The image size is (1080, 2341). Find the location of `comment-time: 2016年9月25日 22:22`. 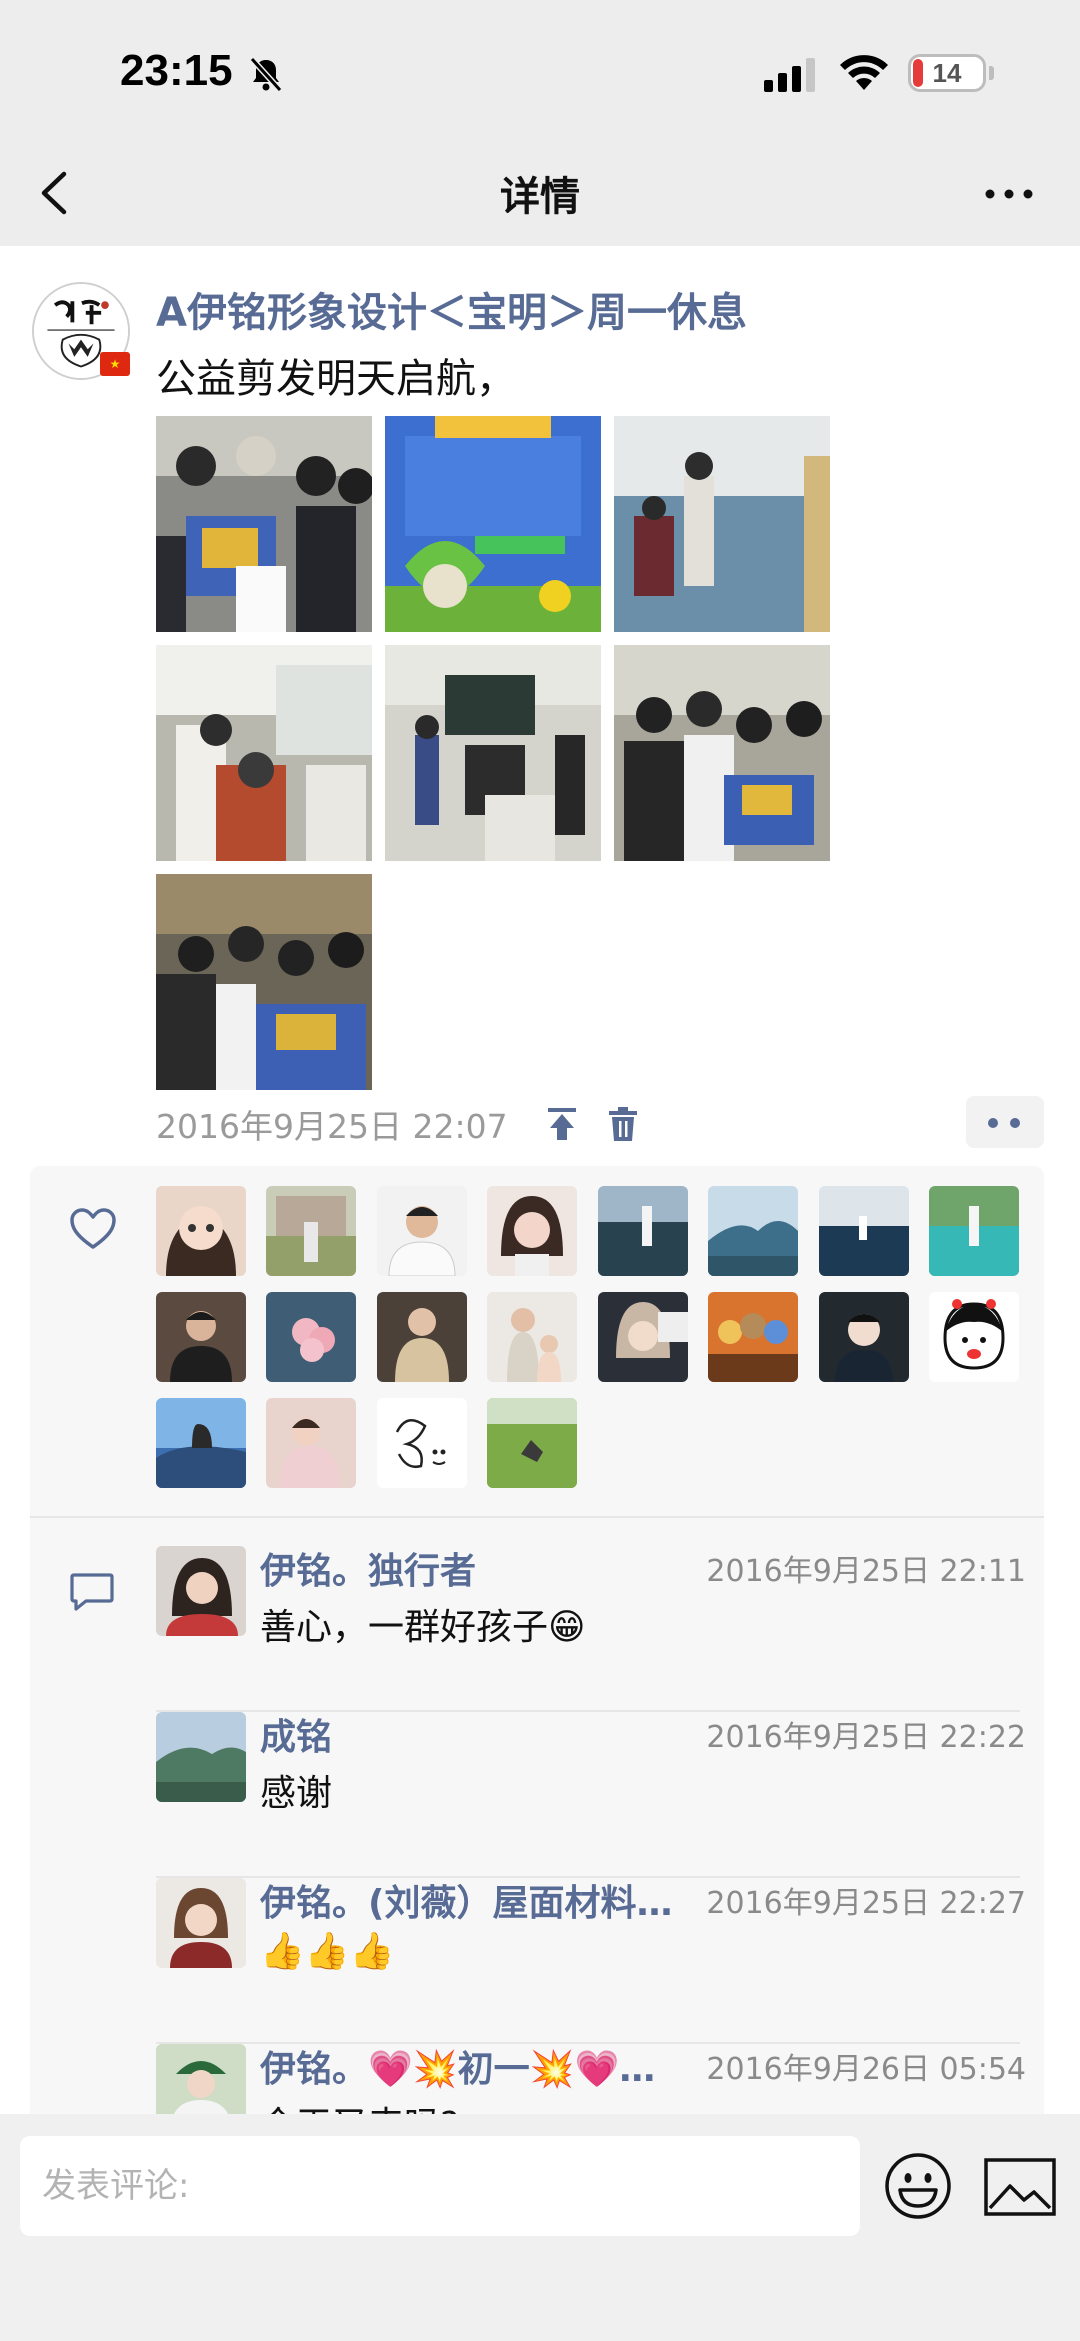

comment-time: 2016年9月25日 22:22 is located at coordinates (866, 1737).